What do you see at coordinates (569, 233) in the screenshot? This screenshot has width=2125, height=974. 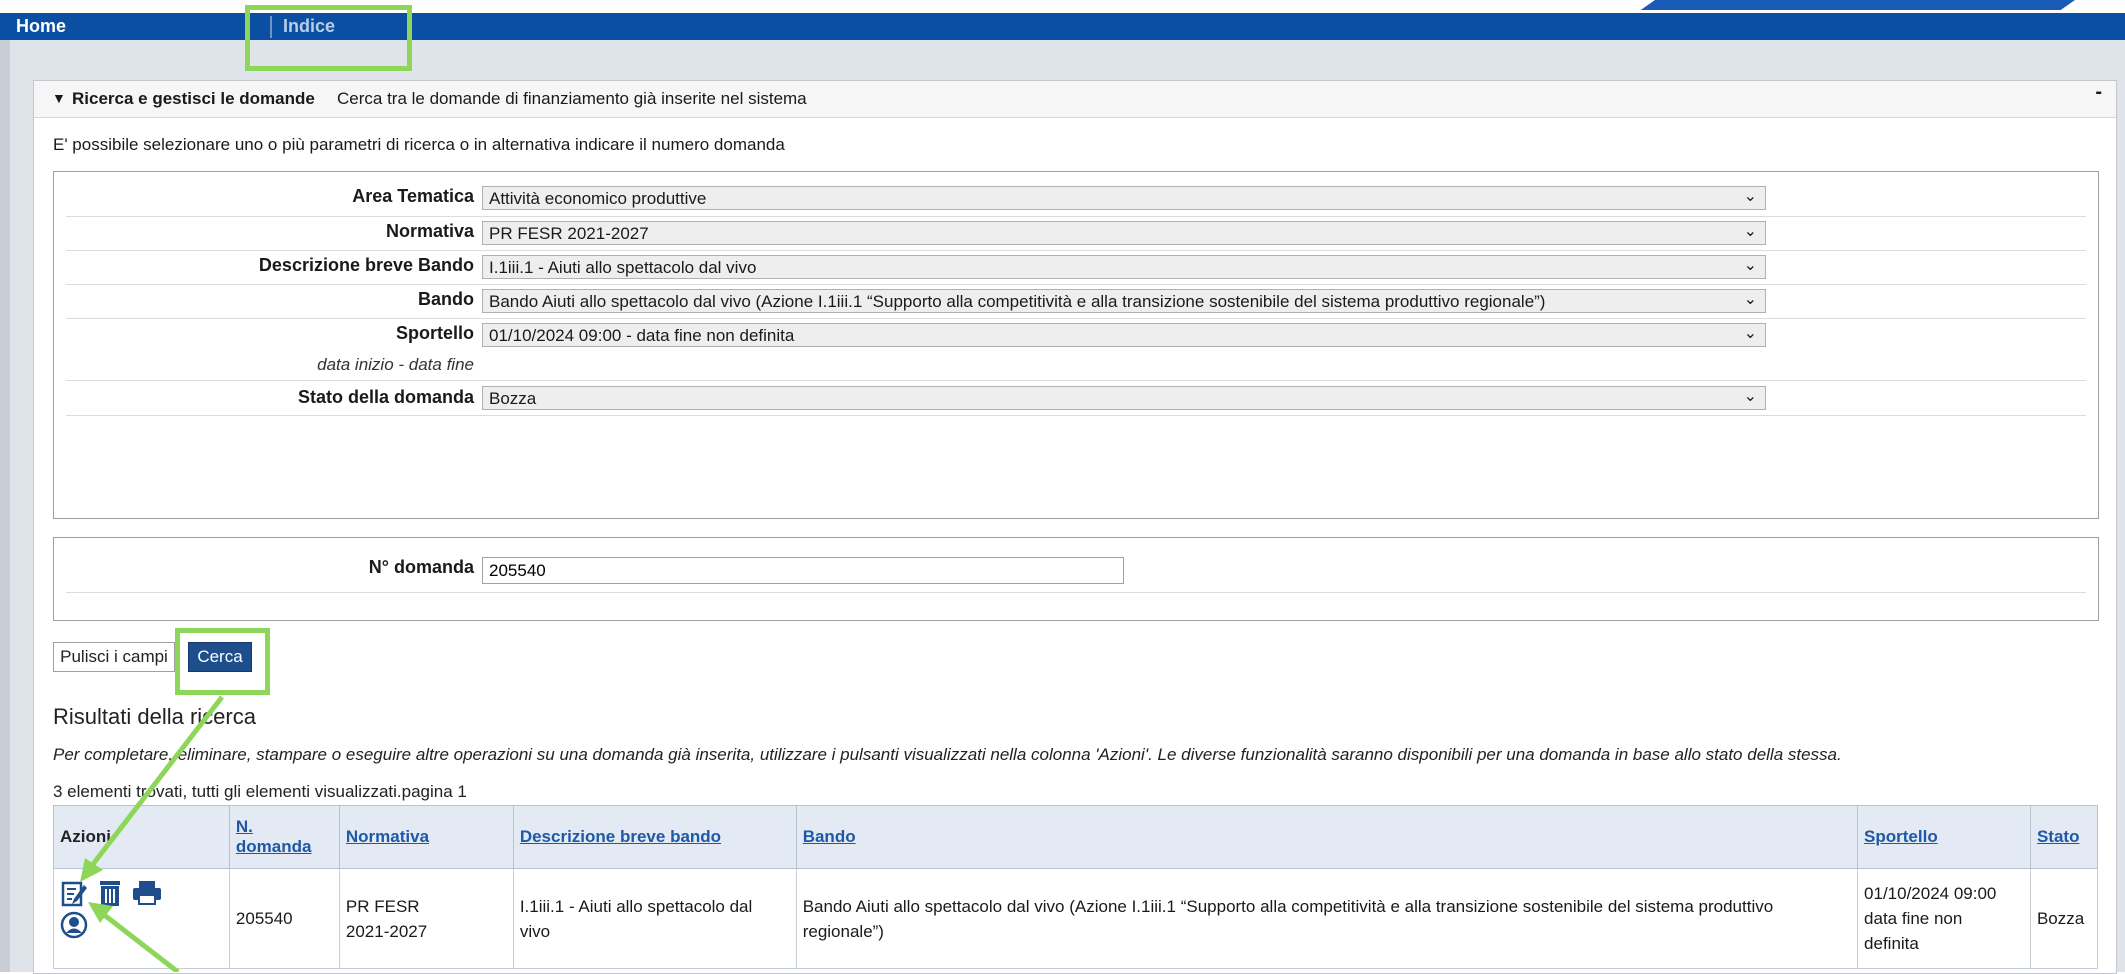 I see `normativa-value: PR FESR 2021-2027` at bounding box center [569, 233].